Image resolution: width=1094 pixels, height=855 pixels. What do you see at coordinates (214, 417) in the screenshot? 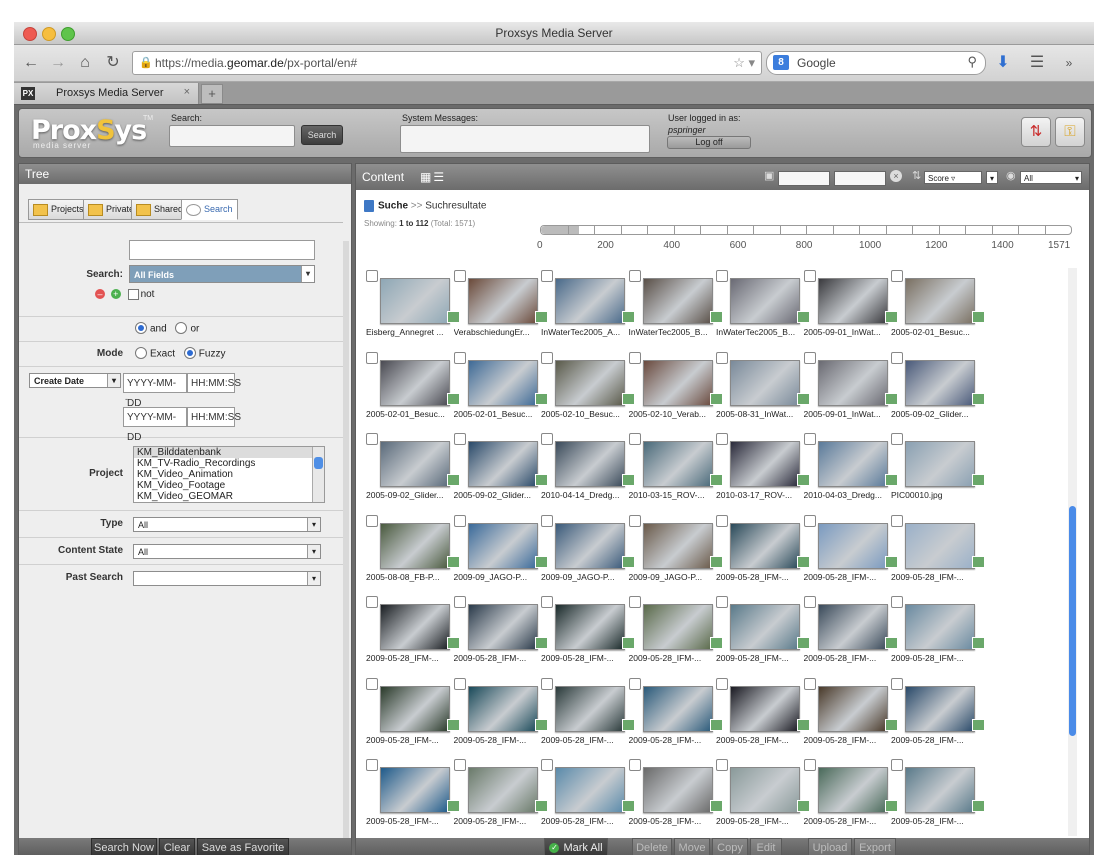
I see `time-to-input: HH:MM:SS` at bounding box center [214, 417].